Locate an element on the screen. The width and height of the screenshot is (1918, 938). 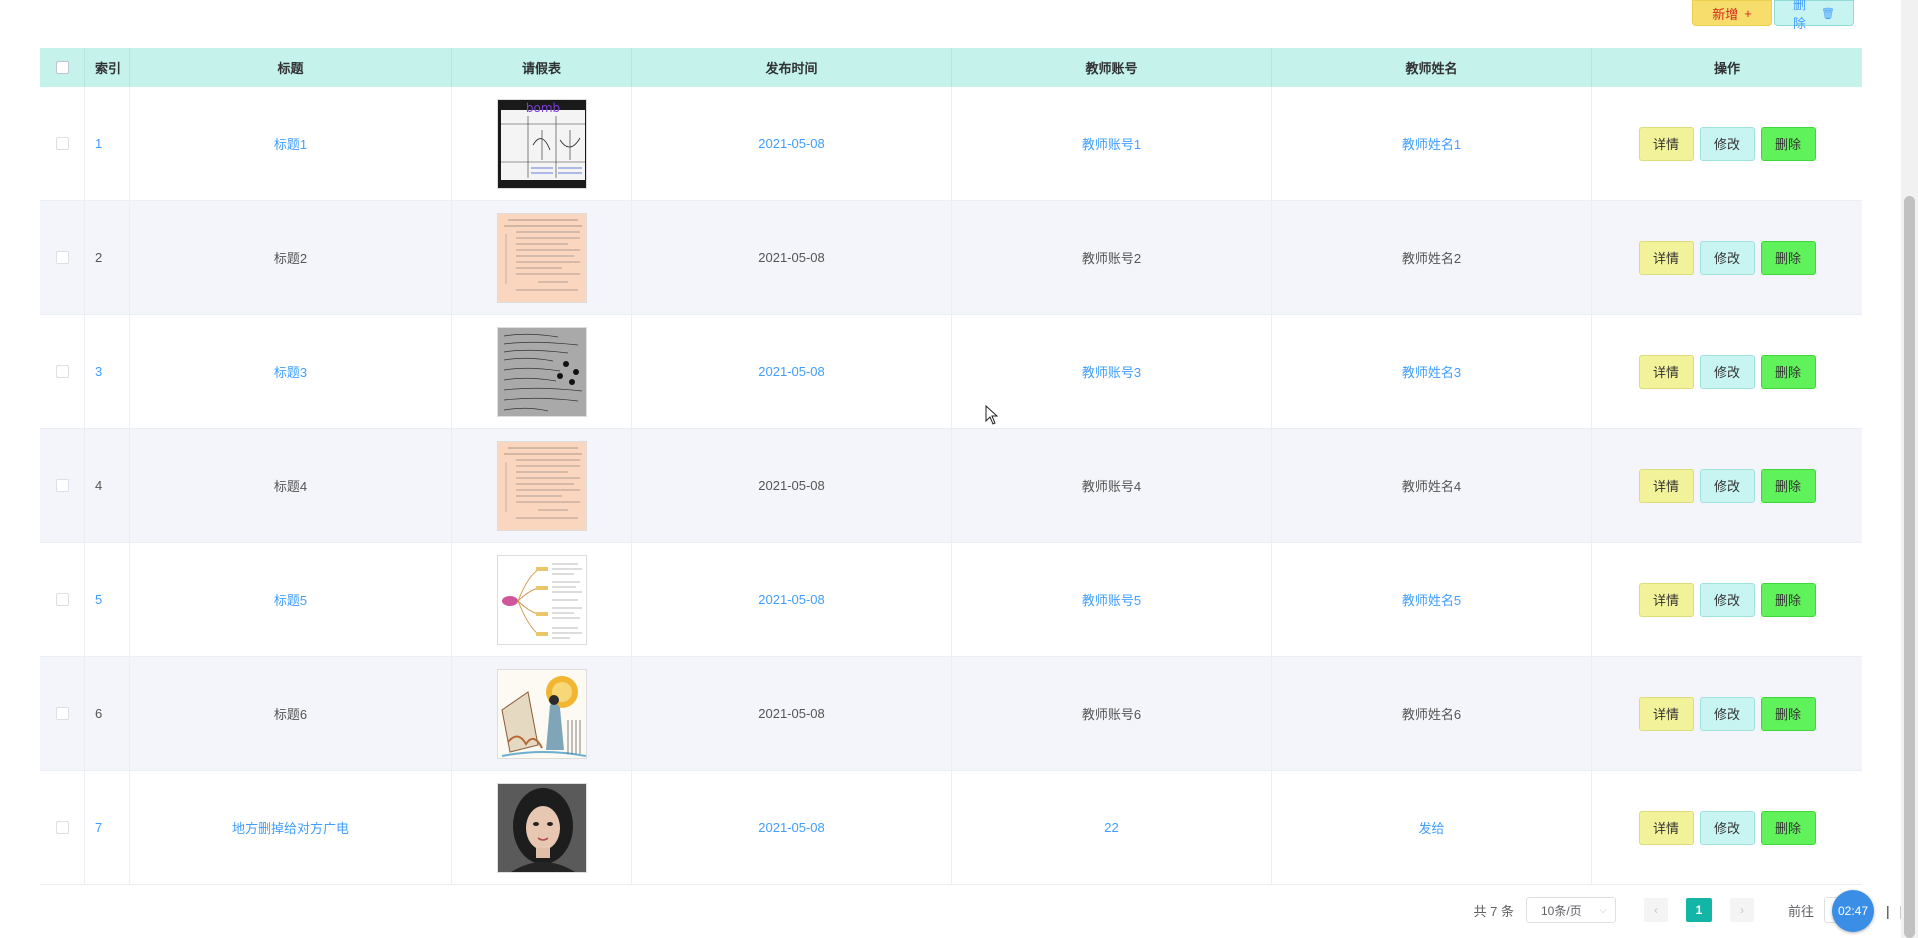
row-index: 1 is located at coordinates (107, 143).